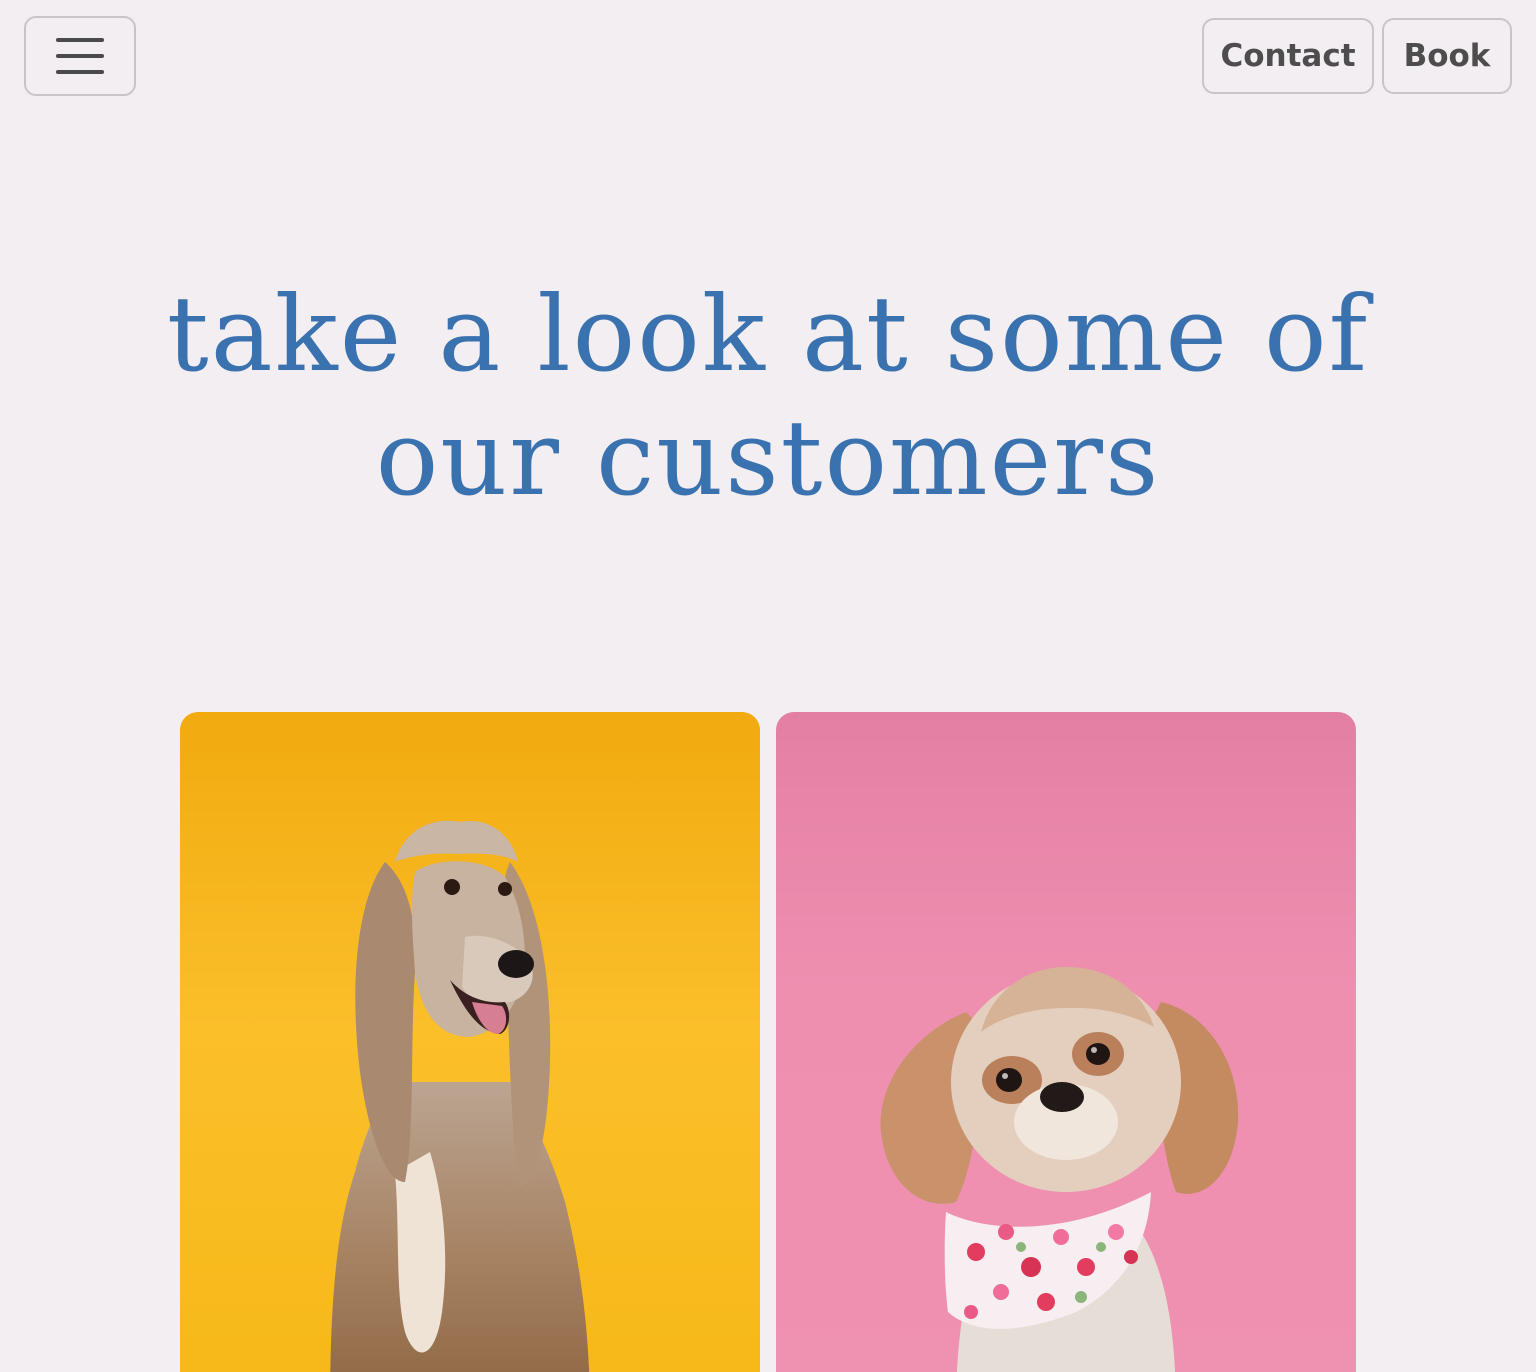  What do you see at coordinates (768, 334) in the screenshot?
I see `page-title-line-1: take a look at some of` at bounding box center [768, 334].